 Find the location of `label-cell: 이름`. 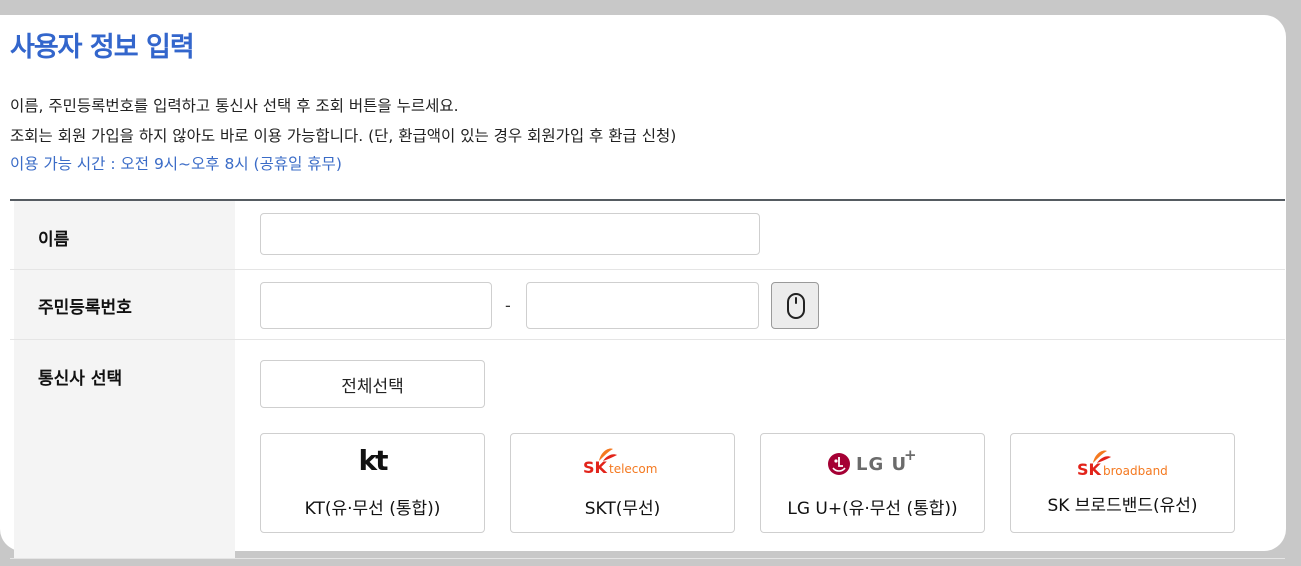

label-cell: 이름 is located at coordinates (124, 235).